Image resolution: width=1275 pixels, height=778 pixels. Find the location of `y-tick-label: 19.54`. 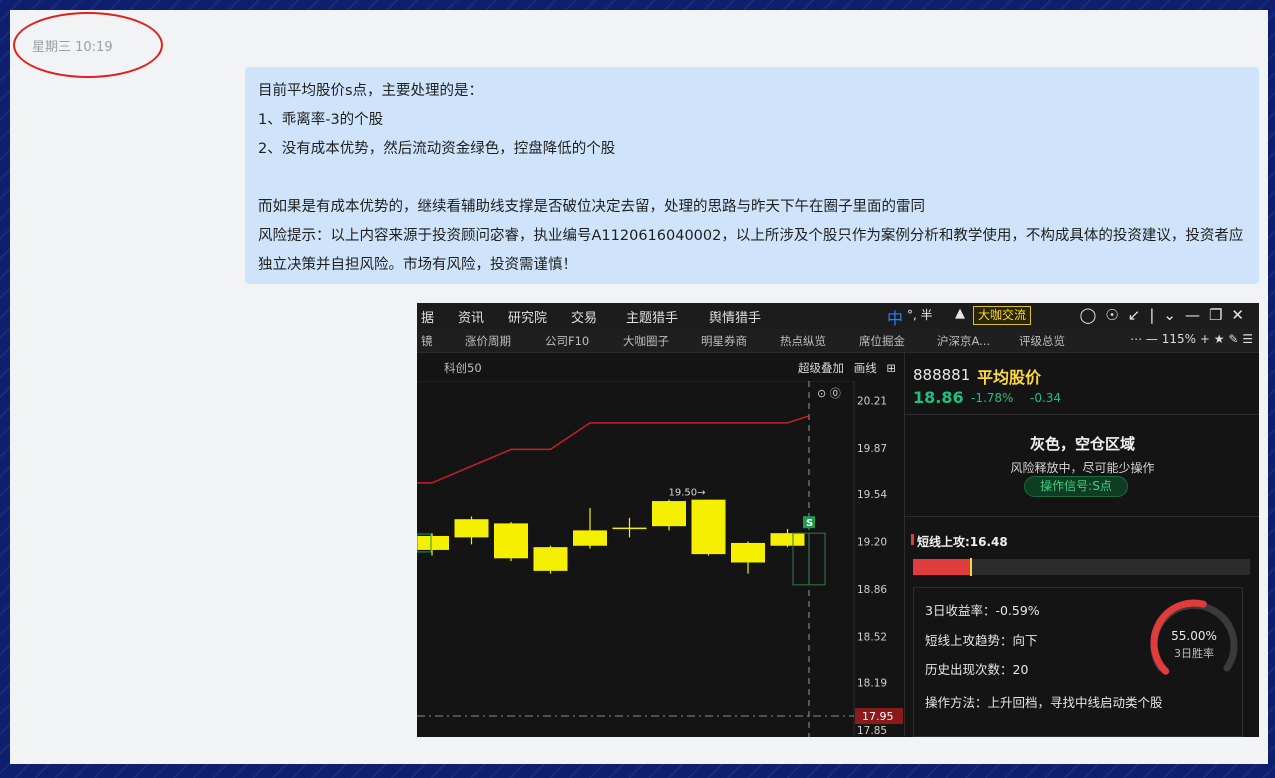

y-tick-label: 19.54 is located at coordinates (872, 495).